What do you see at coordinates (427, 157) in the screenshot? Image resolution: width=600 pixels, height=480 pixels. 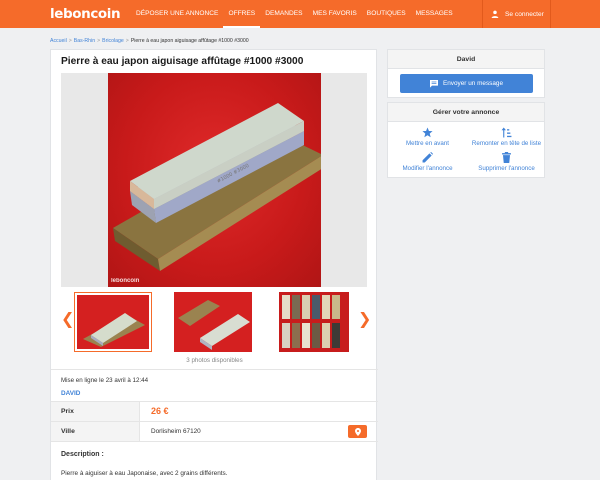 I see `pencil-icon` at bounding box center [427, 157].